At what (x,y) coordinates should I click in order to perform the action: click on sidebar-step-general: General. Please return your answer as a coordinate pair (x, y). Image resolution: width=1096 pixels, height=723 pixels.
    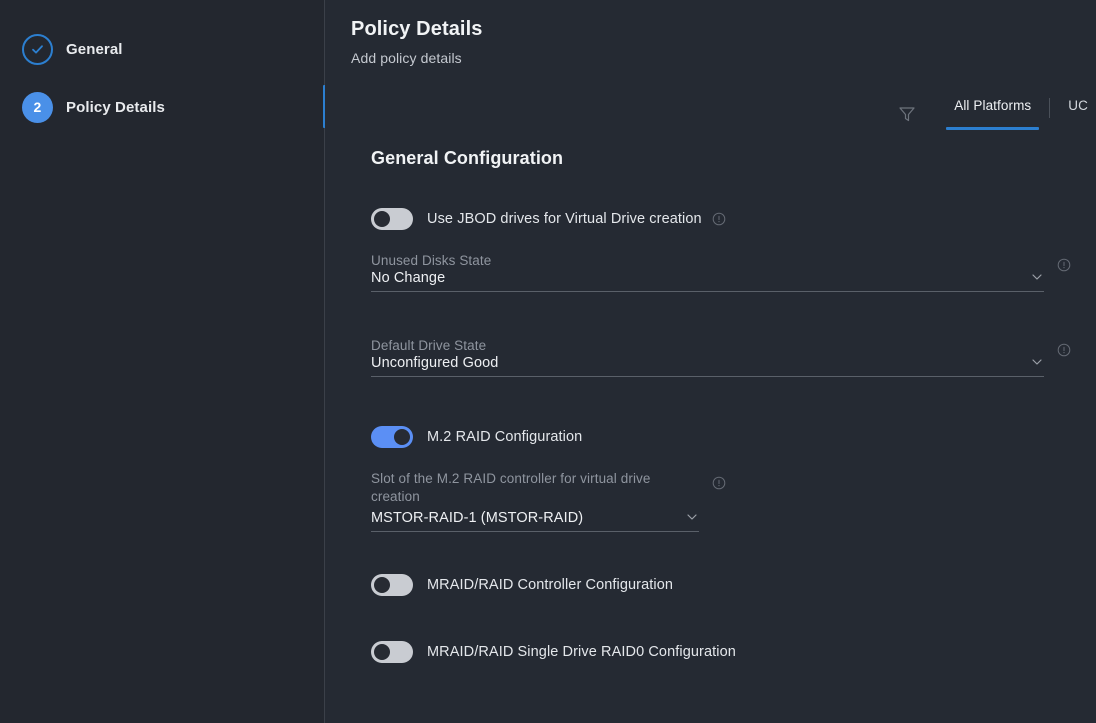
    Looking at the image, I should click on (162, 49).